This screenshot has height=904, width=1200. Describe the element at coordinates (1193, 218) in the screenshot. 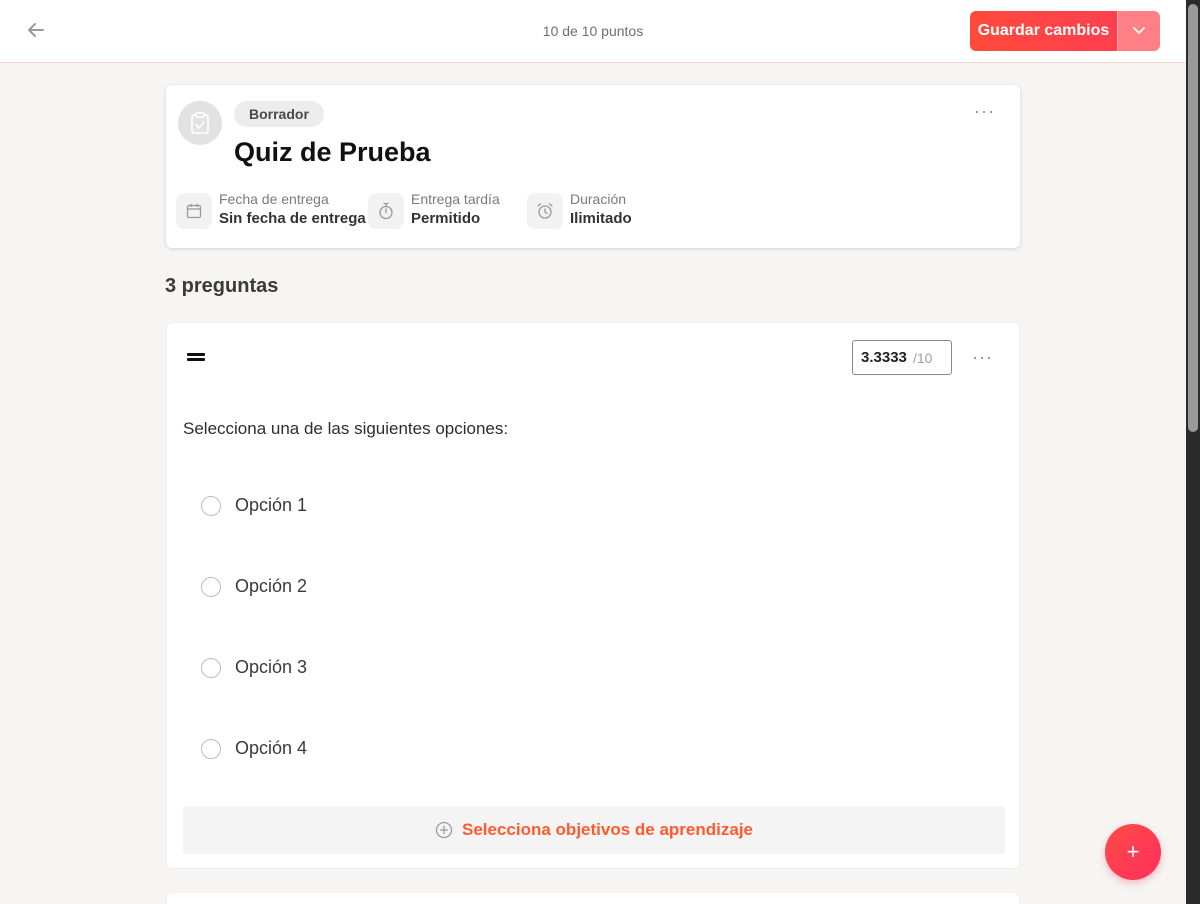

I see `scrollbar-thumb` at that location.